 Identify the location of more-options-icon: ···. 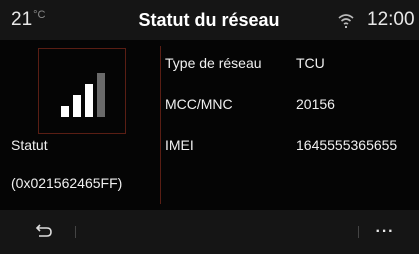
(385, 231).